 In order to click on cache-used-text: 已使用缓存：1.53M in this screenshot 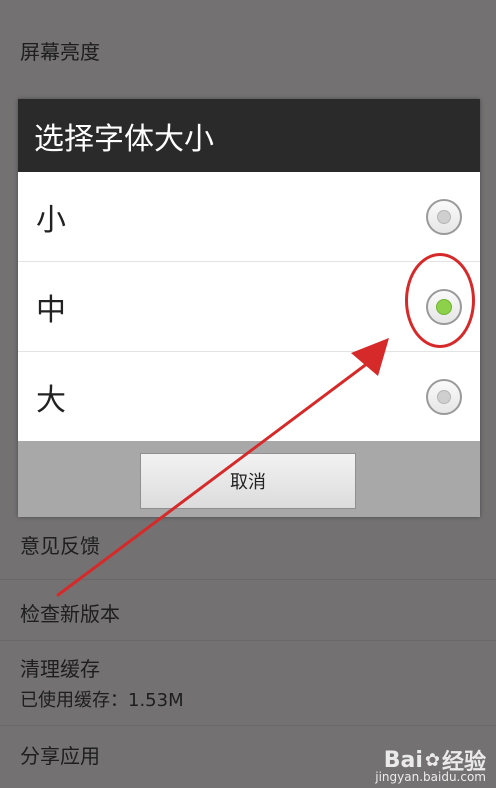, I will do `click(102, 700)`.